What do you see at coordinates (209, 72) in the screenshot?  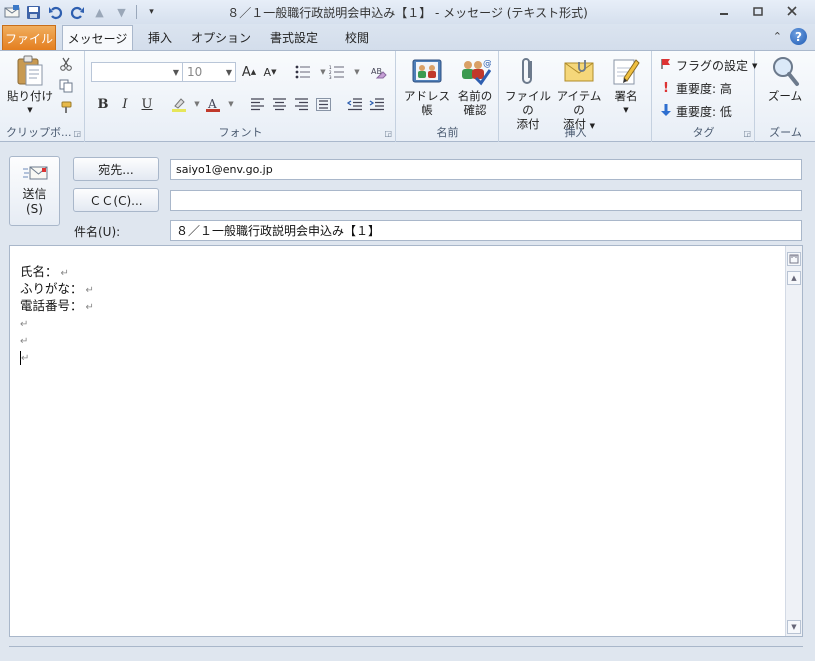 I see `font-size-combo: 10 ▼` at bounding box center [209, 72].